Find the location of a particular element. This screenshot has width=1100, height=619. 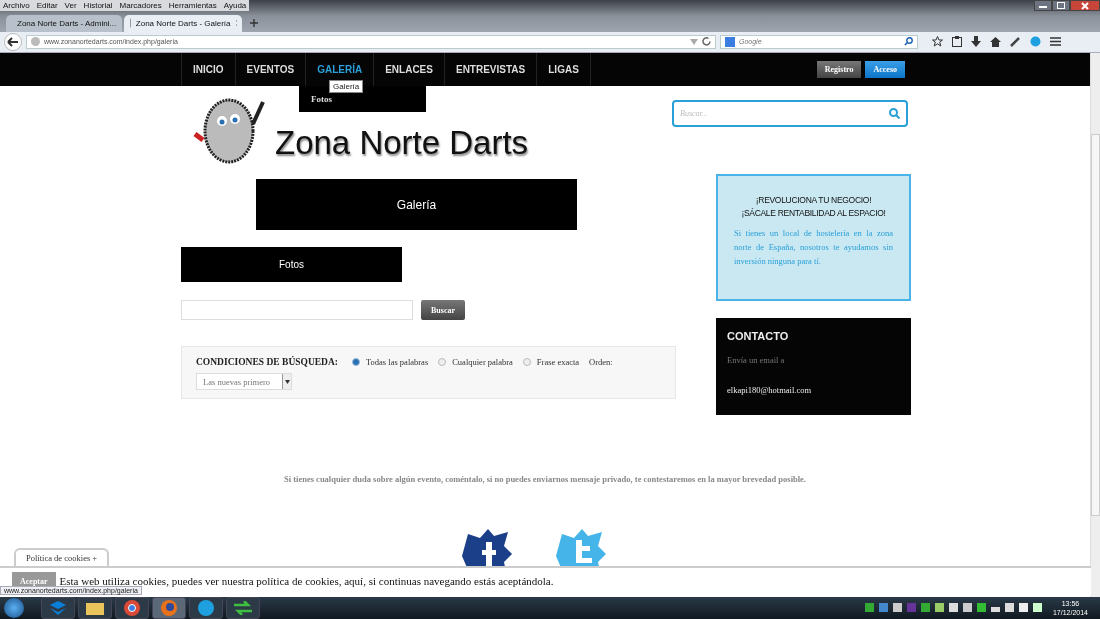

category-banner: Fotos is located at coordinates (291, 264).